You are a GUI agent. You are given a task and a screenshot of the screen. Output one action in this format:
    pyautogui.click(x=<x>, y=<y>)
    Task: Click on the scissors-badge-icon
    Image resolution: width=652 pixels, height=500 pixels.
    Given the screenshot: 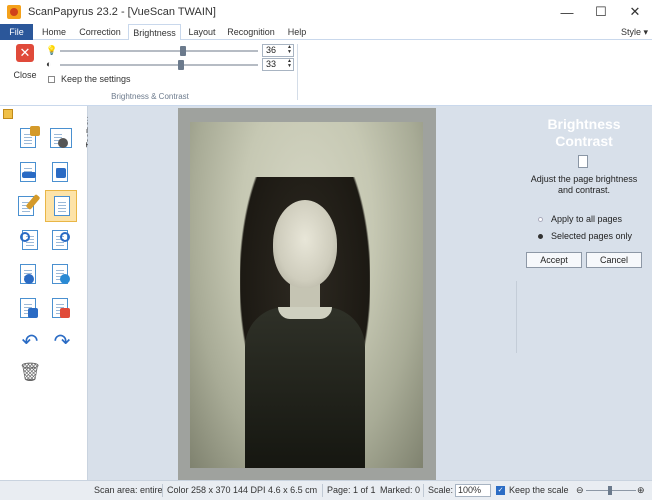 What is the action you would take?
    pyautogui.click(x=63, y=143)
    